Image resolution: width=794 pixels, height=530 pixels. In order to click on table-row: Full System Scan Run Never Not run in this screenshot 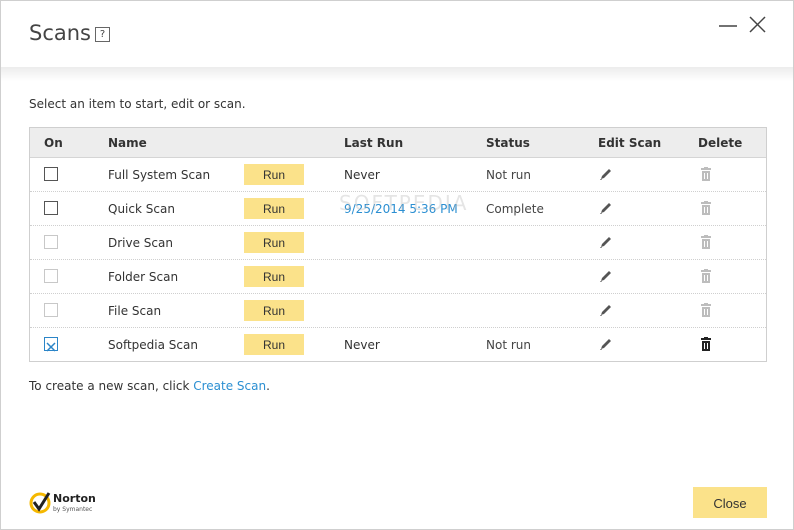, I will do `click(398, 175)`.